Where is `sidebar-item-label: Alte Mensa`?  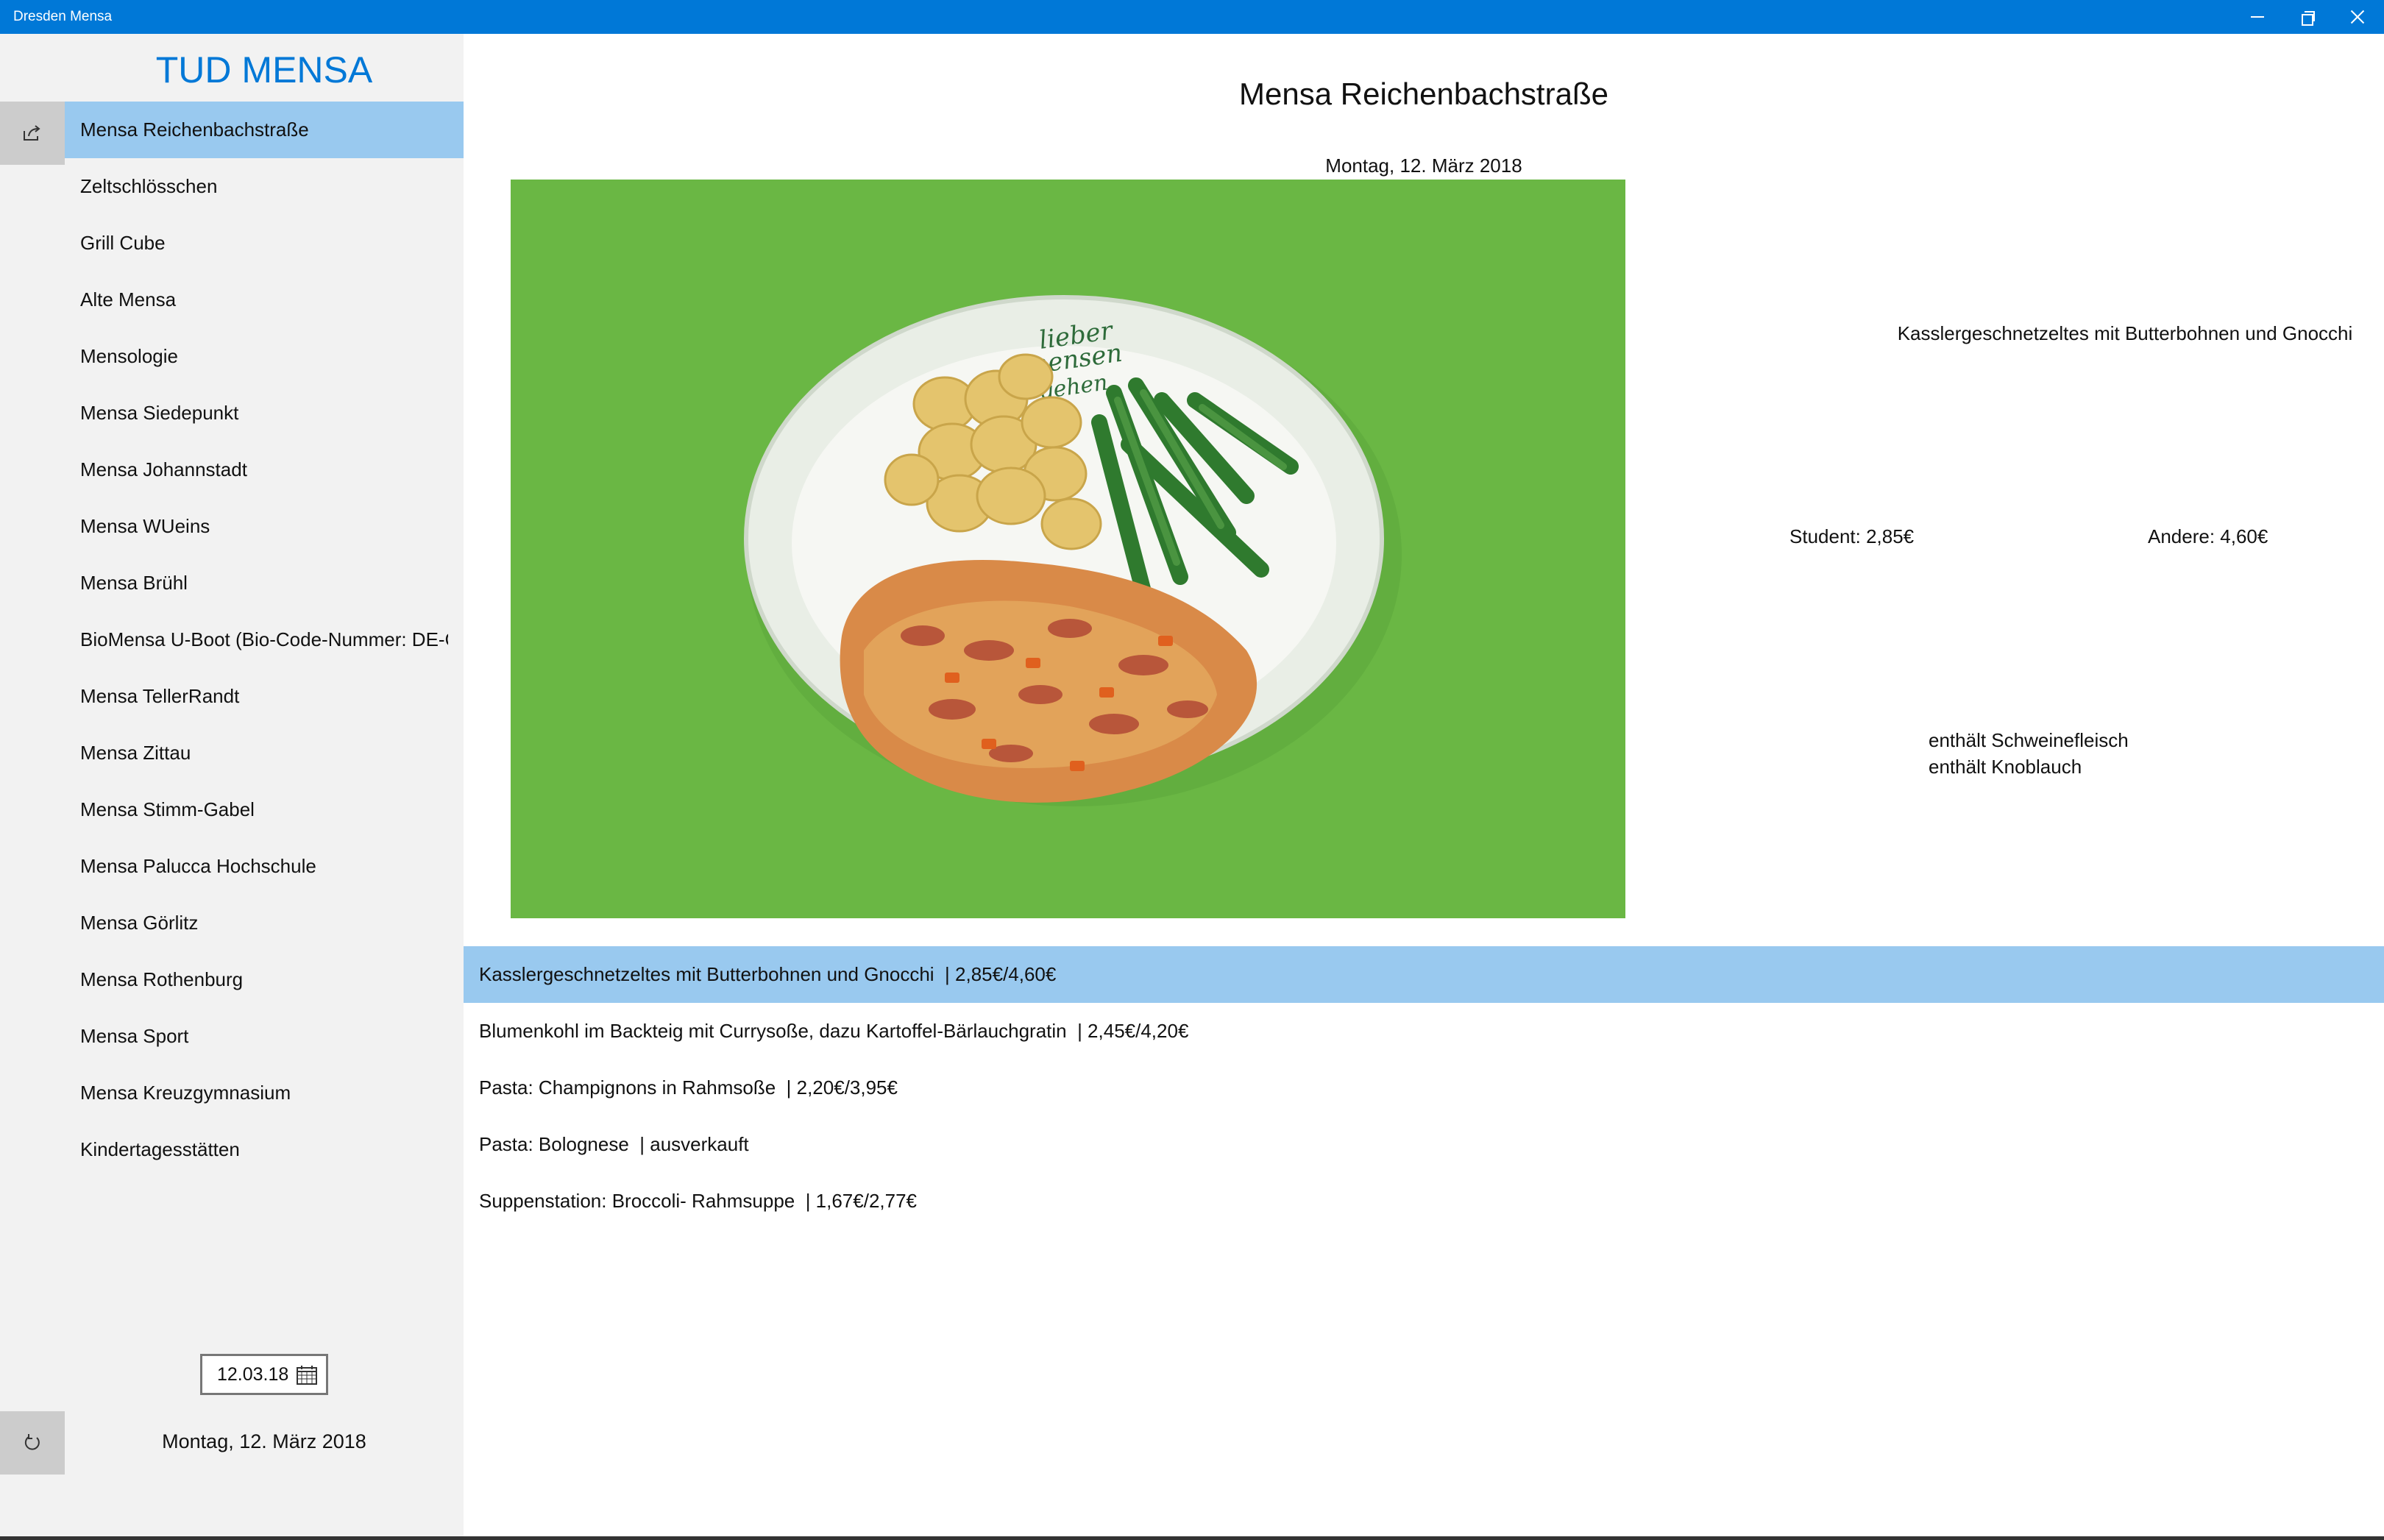 sidebar-item-label: Alte Mensa is located at coordinates (129, 299).